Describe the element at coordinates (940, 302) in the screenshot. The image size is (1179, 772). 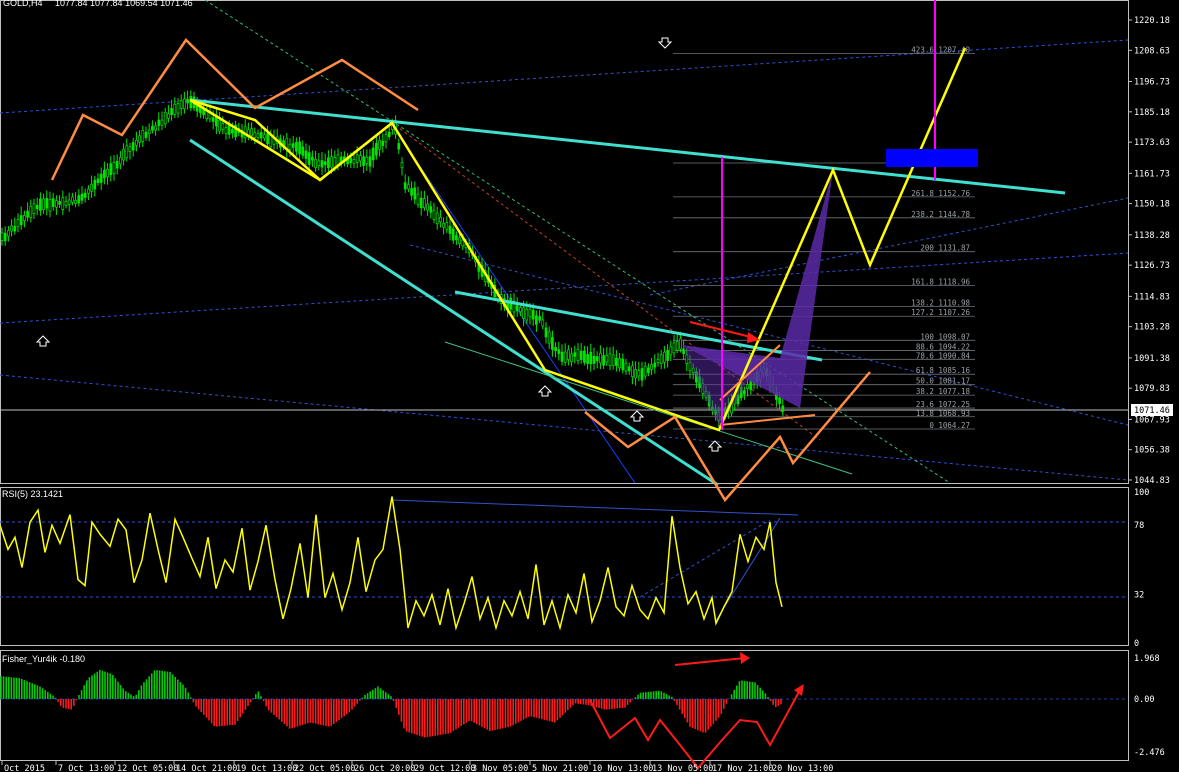
I see `fib-label: 138.2 1110.98` at that location.